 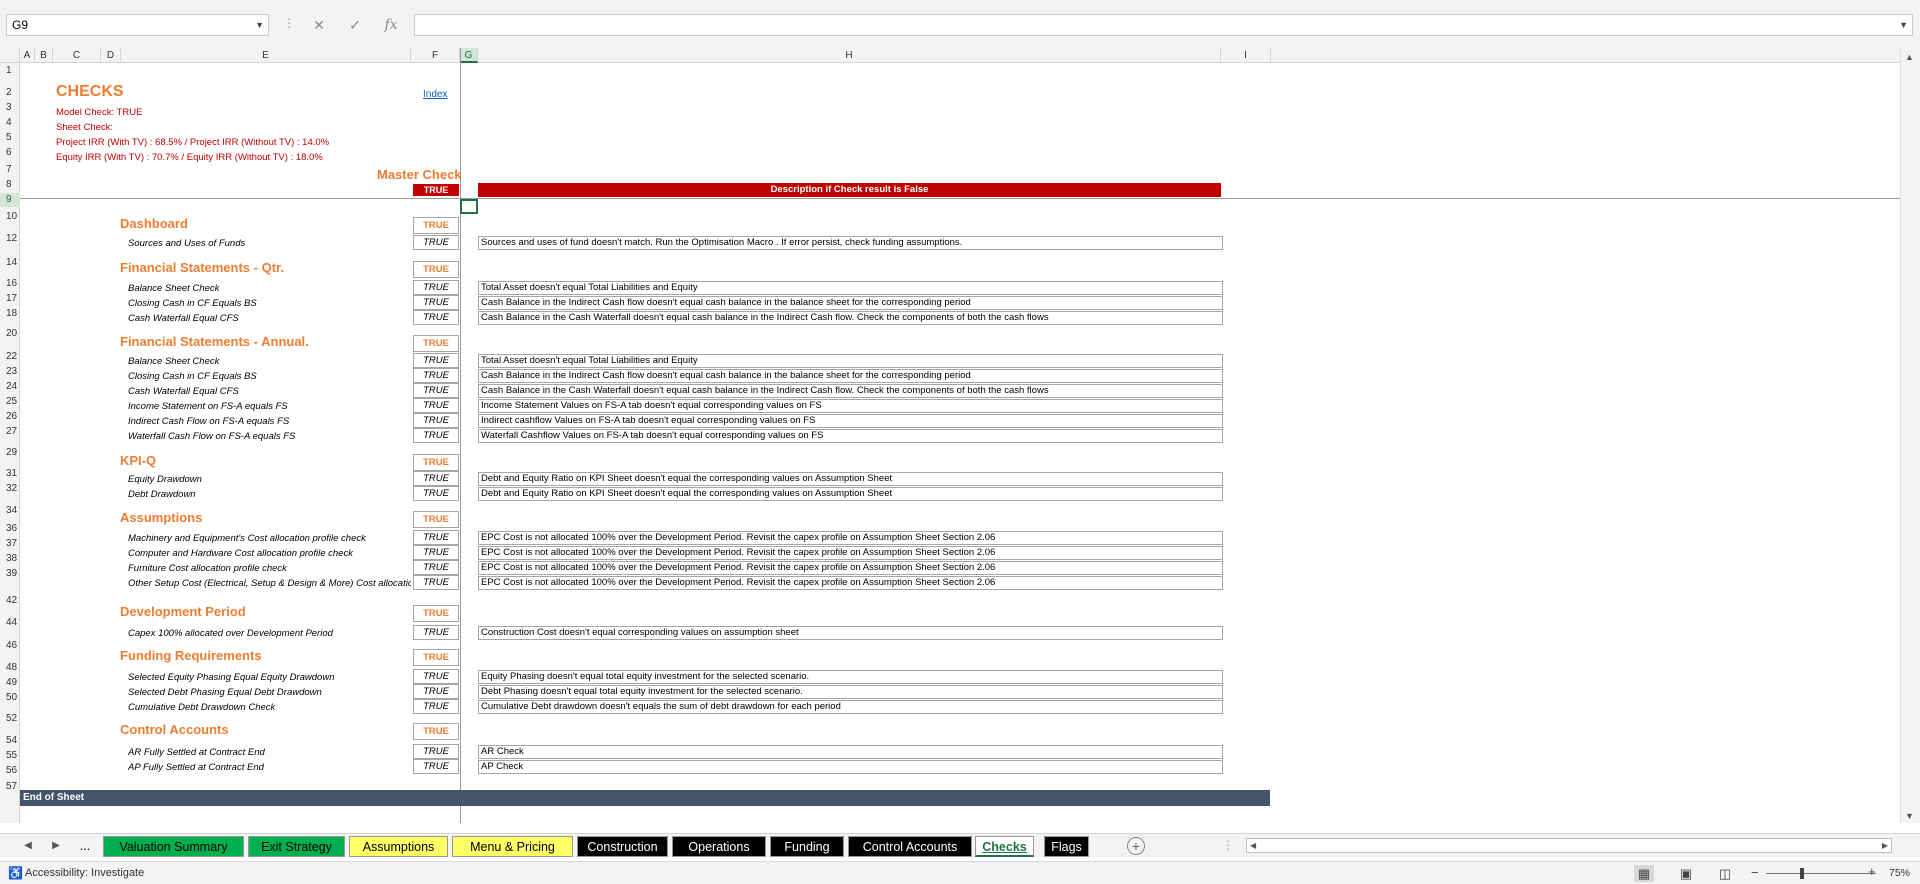 I want to click on zoom-level: 75%, so click(x=1899, y=873).